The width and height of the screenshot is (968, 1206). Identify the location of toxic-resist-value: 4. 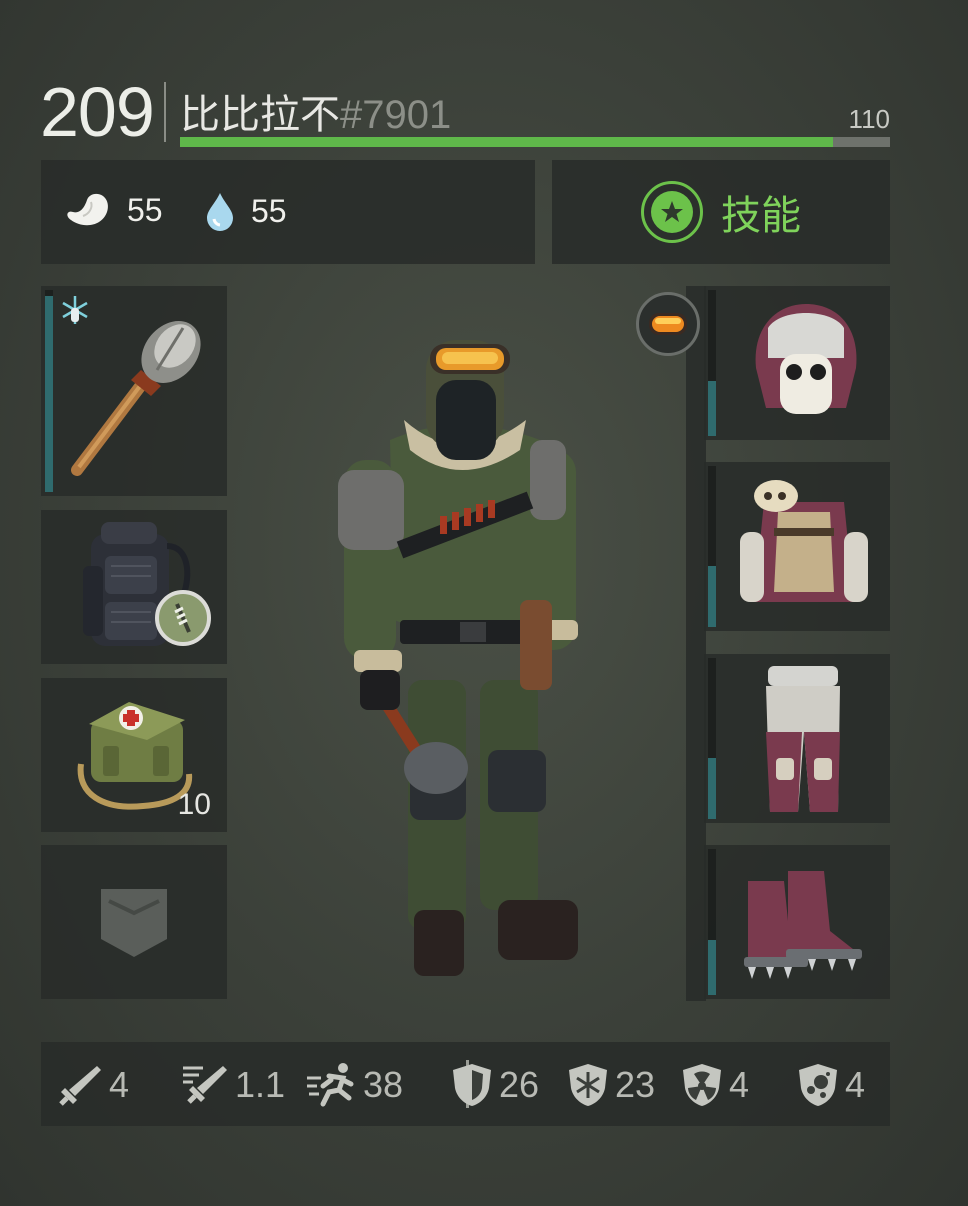
(855, 1084).